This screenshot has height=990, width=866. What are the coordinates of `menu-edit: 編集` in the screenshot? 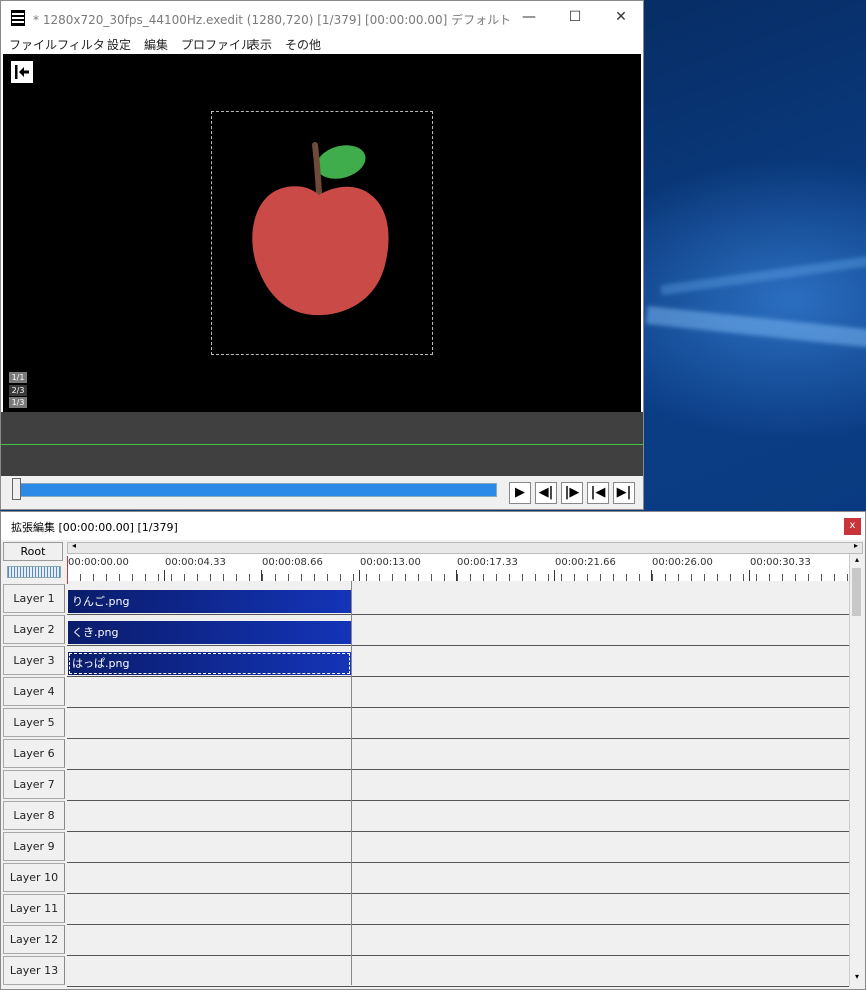 It's located at (156, 44).